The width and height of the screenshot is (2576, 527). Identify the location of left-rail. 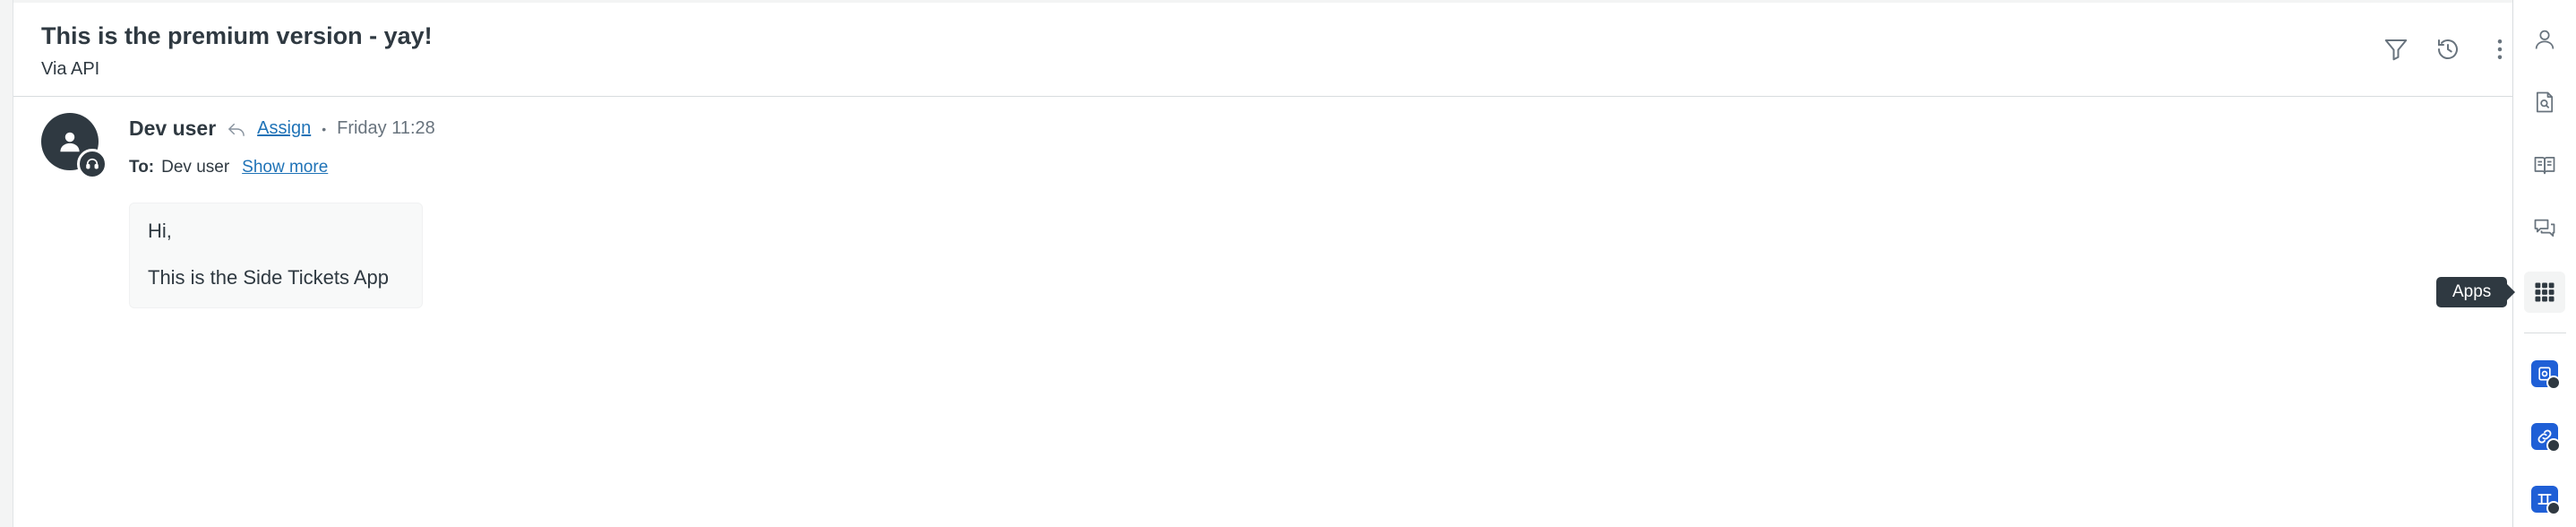
(6, 263).